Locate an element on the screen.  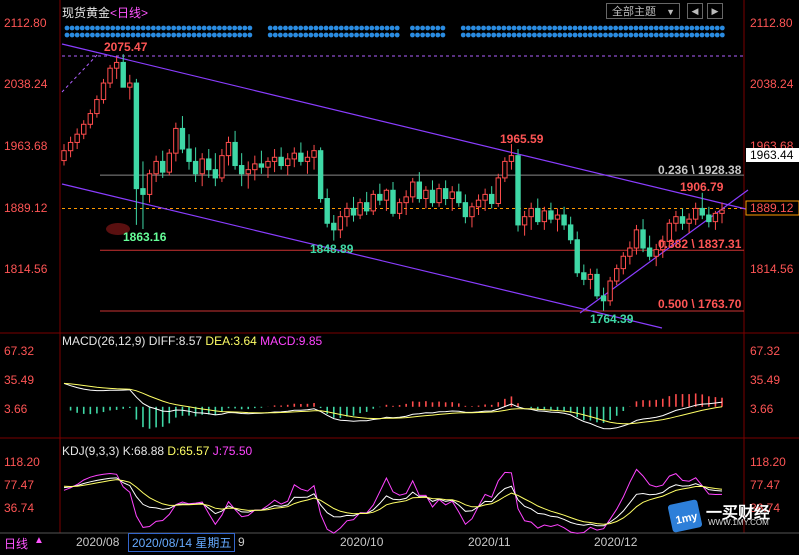
period-label: <日线> is located at coordinates (129, 13).